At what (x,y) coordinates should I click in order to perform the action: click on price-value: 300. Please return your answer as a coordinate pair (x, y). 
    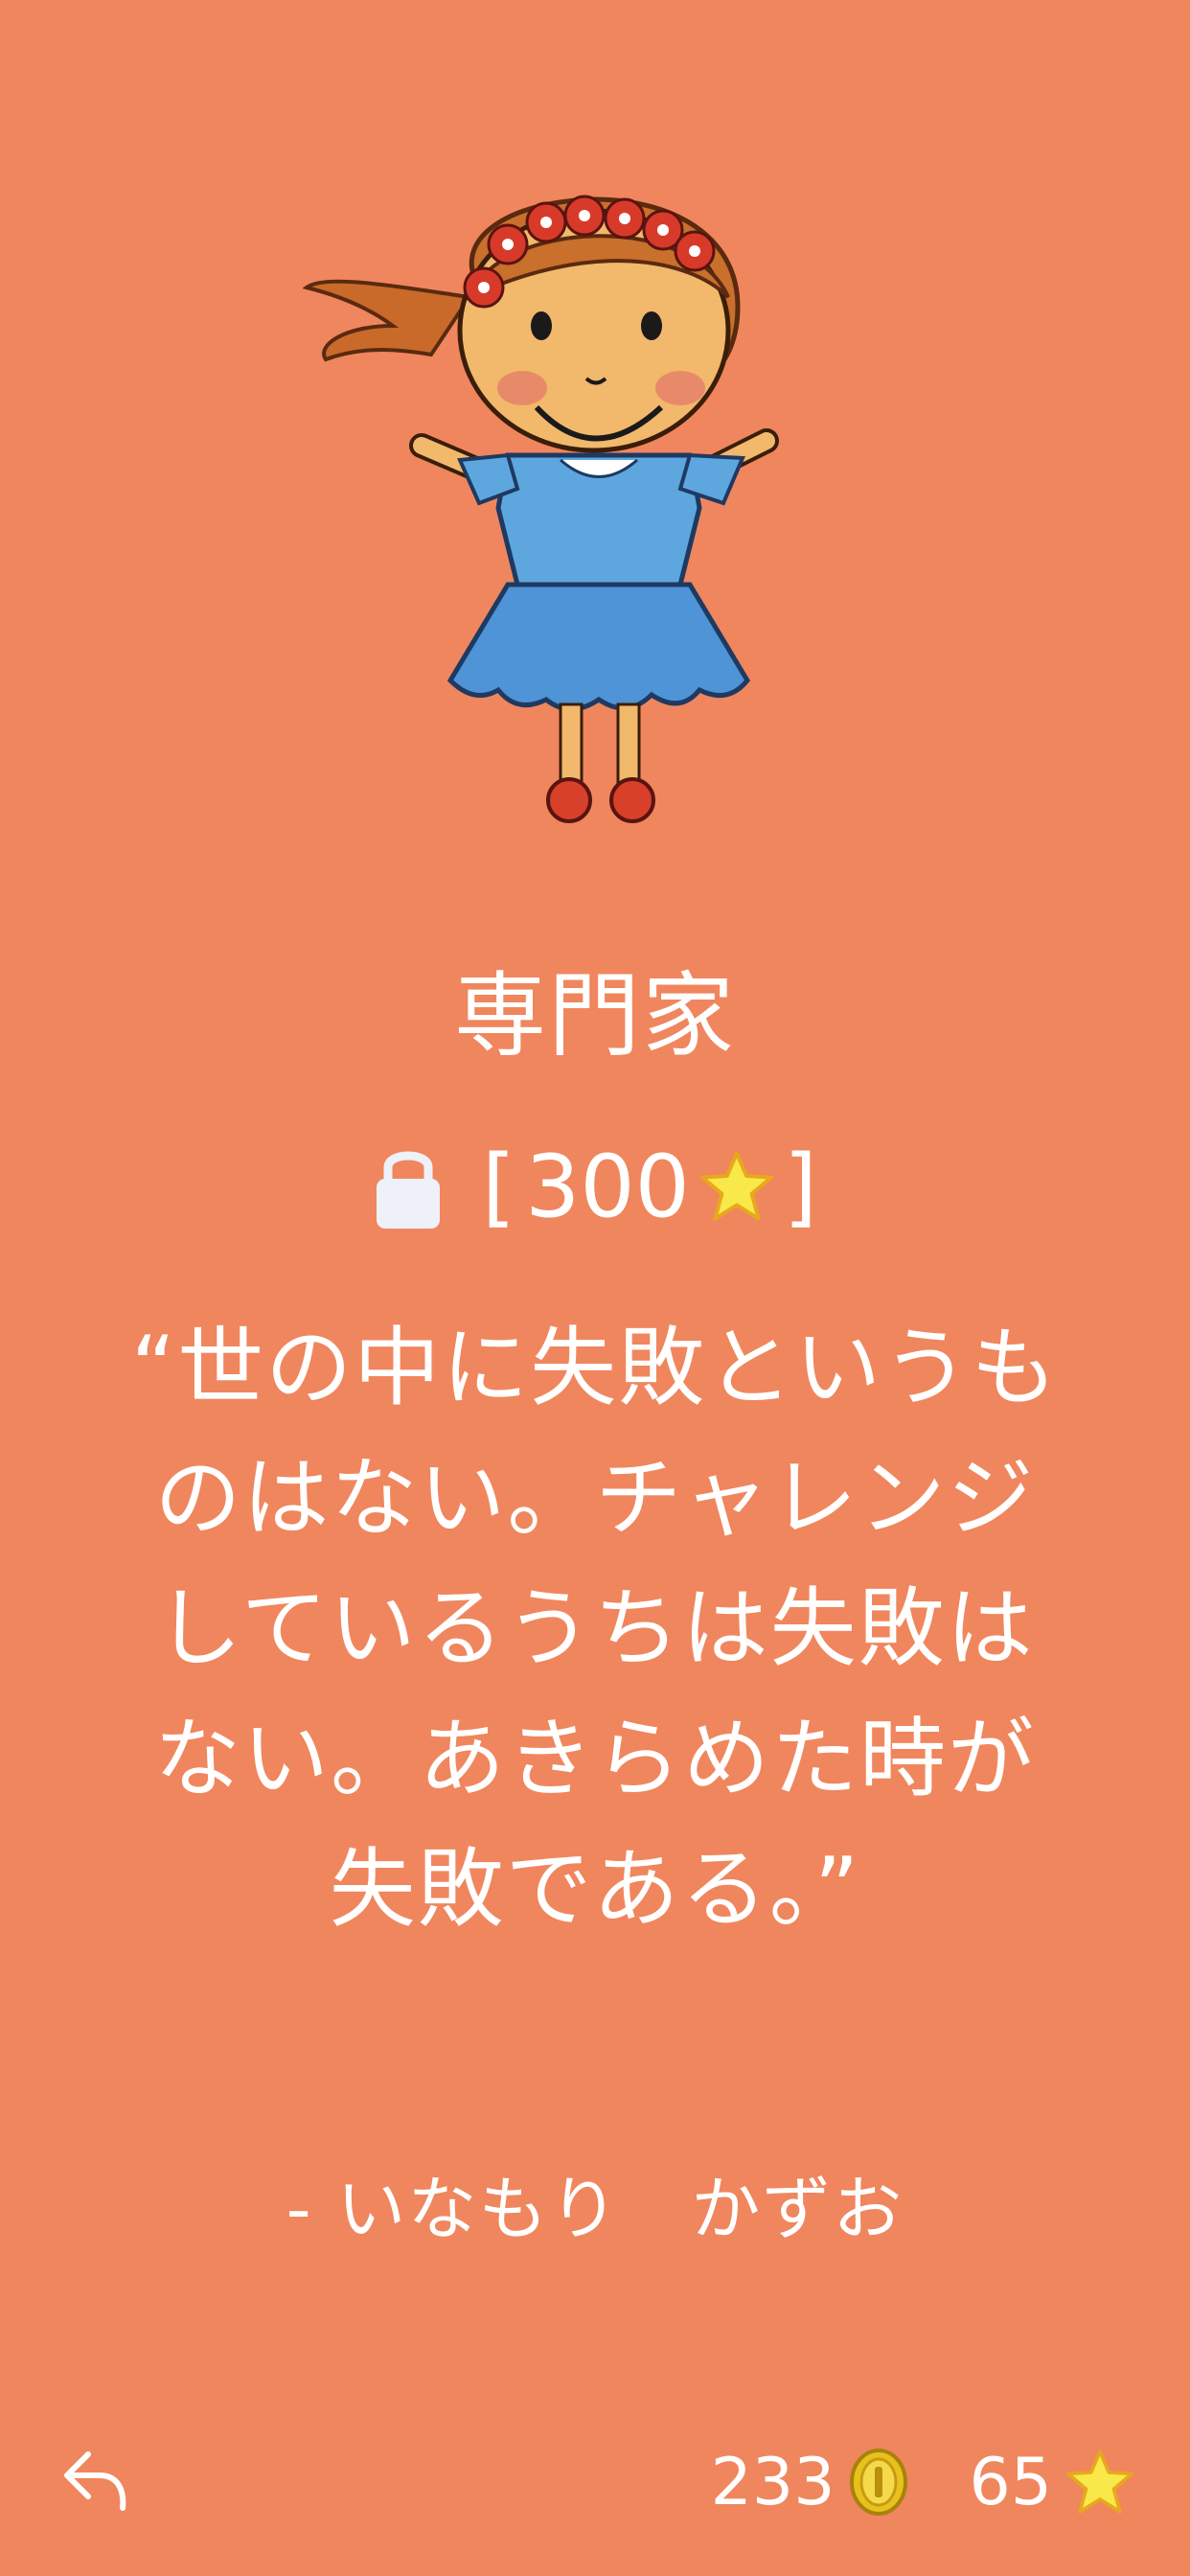
    Looking at the image, I should click on (607, 1186).